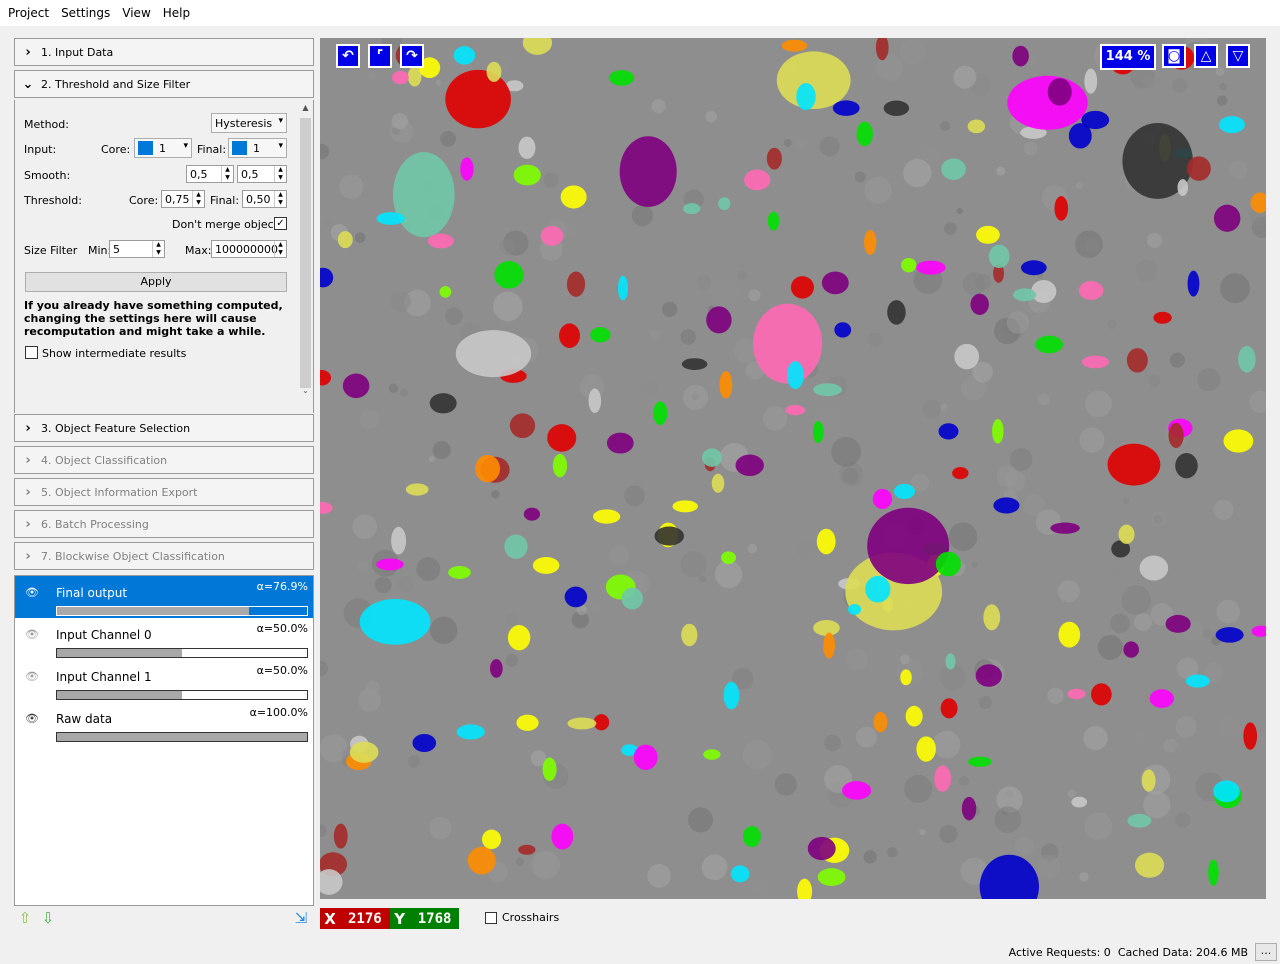 The image size is (1280, 964). What do you see at coordinates (249, 249) in the screenshot?
I see `max-size-spinbox: 100000000 ▲ ▼` at bounding box center [249, 249].